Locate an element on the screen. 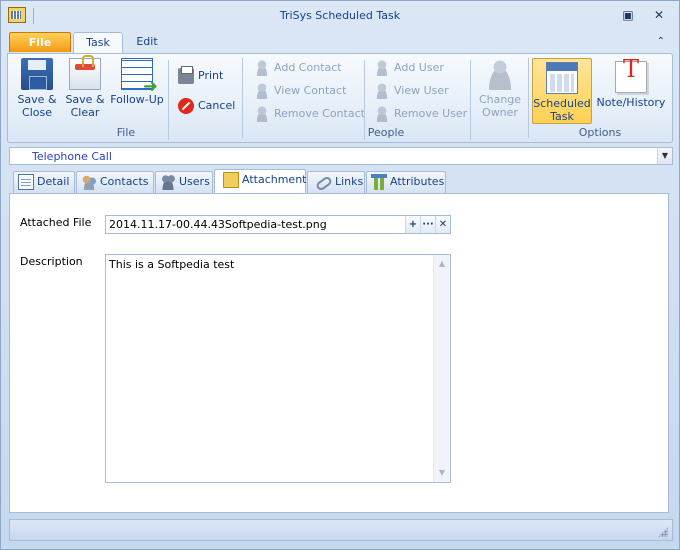 Image resolution: width=680 pixels, height=550 pixels. save-clear-label-2: Clear is located at coordinates (85, 112).